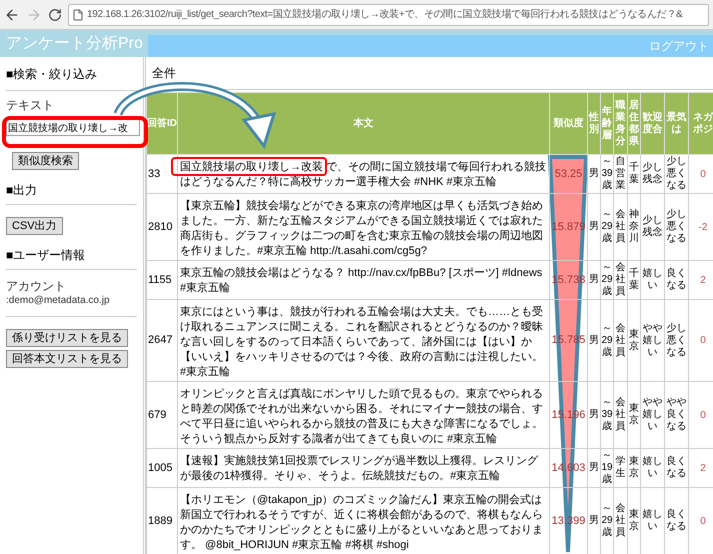  Describe the element at coordinates (30, 105) in the screenshot. I see `field-label: テキスト` at that location.